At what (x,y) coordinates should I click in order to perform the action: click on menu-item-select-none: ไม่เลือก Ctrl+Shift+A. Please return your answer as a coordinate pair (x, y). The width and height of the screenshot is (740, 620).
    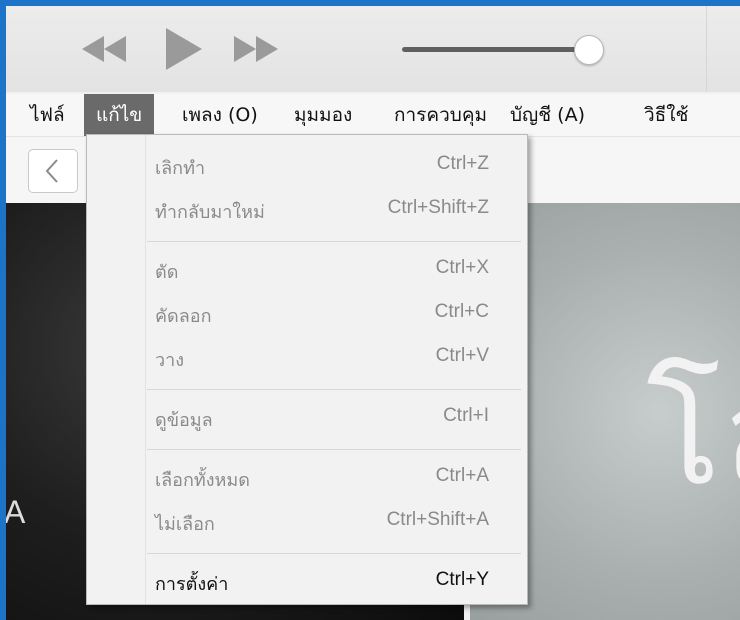
    Looking at the image, I should click on (307, 523).